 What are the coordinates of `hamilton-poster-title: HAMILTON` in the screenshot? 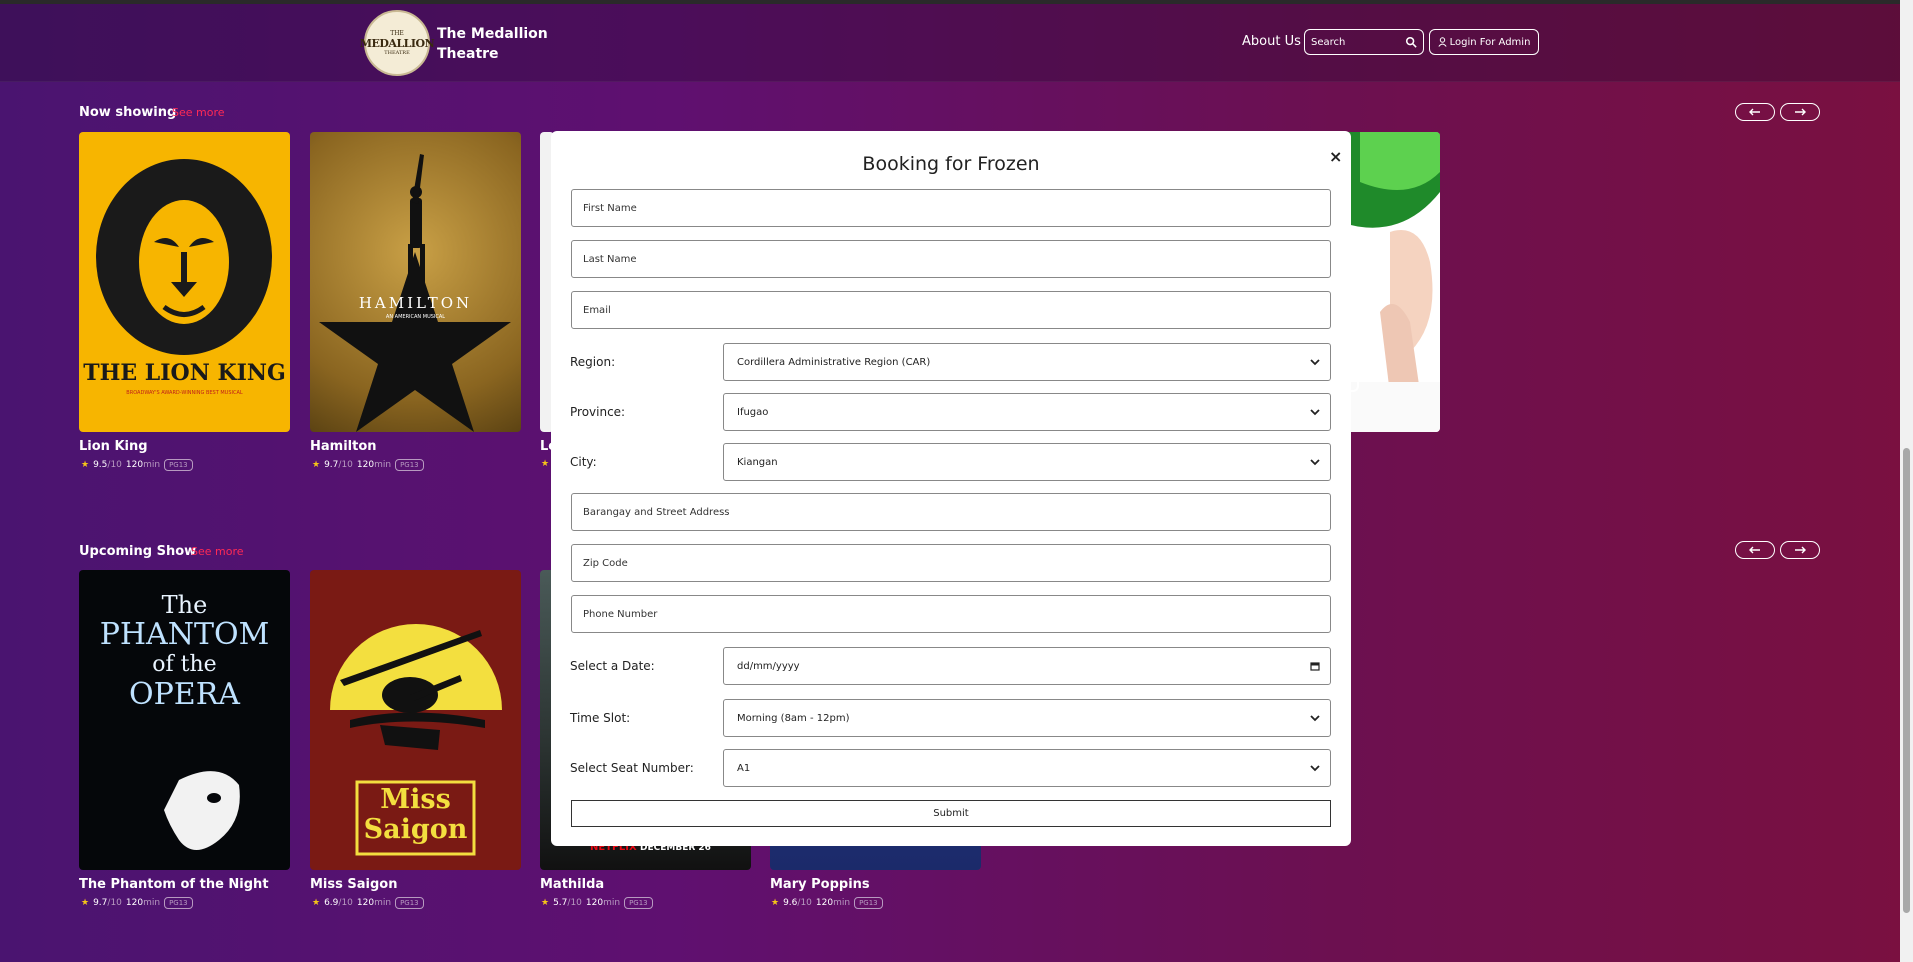 It's located at (415, 303).